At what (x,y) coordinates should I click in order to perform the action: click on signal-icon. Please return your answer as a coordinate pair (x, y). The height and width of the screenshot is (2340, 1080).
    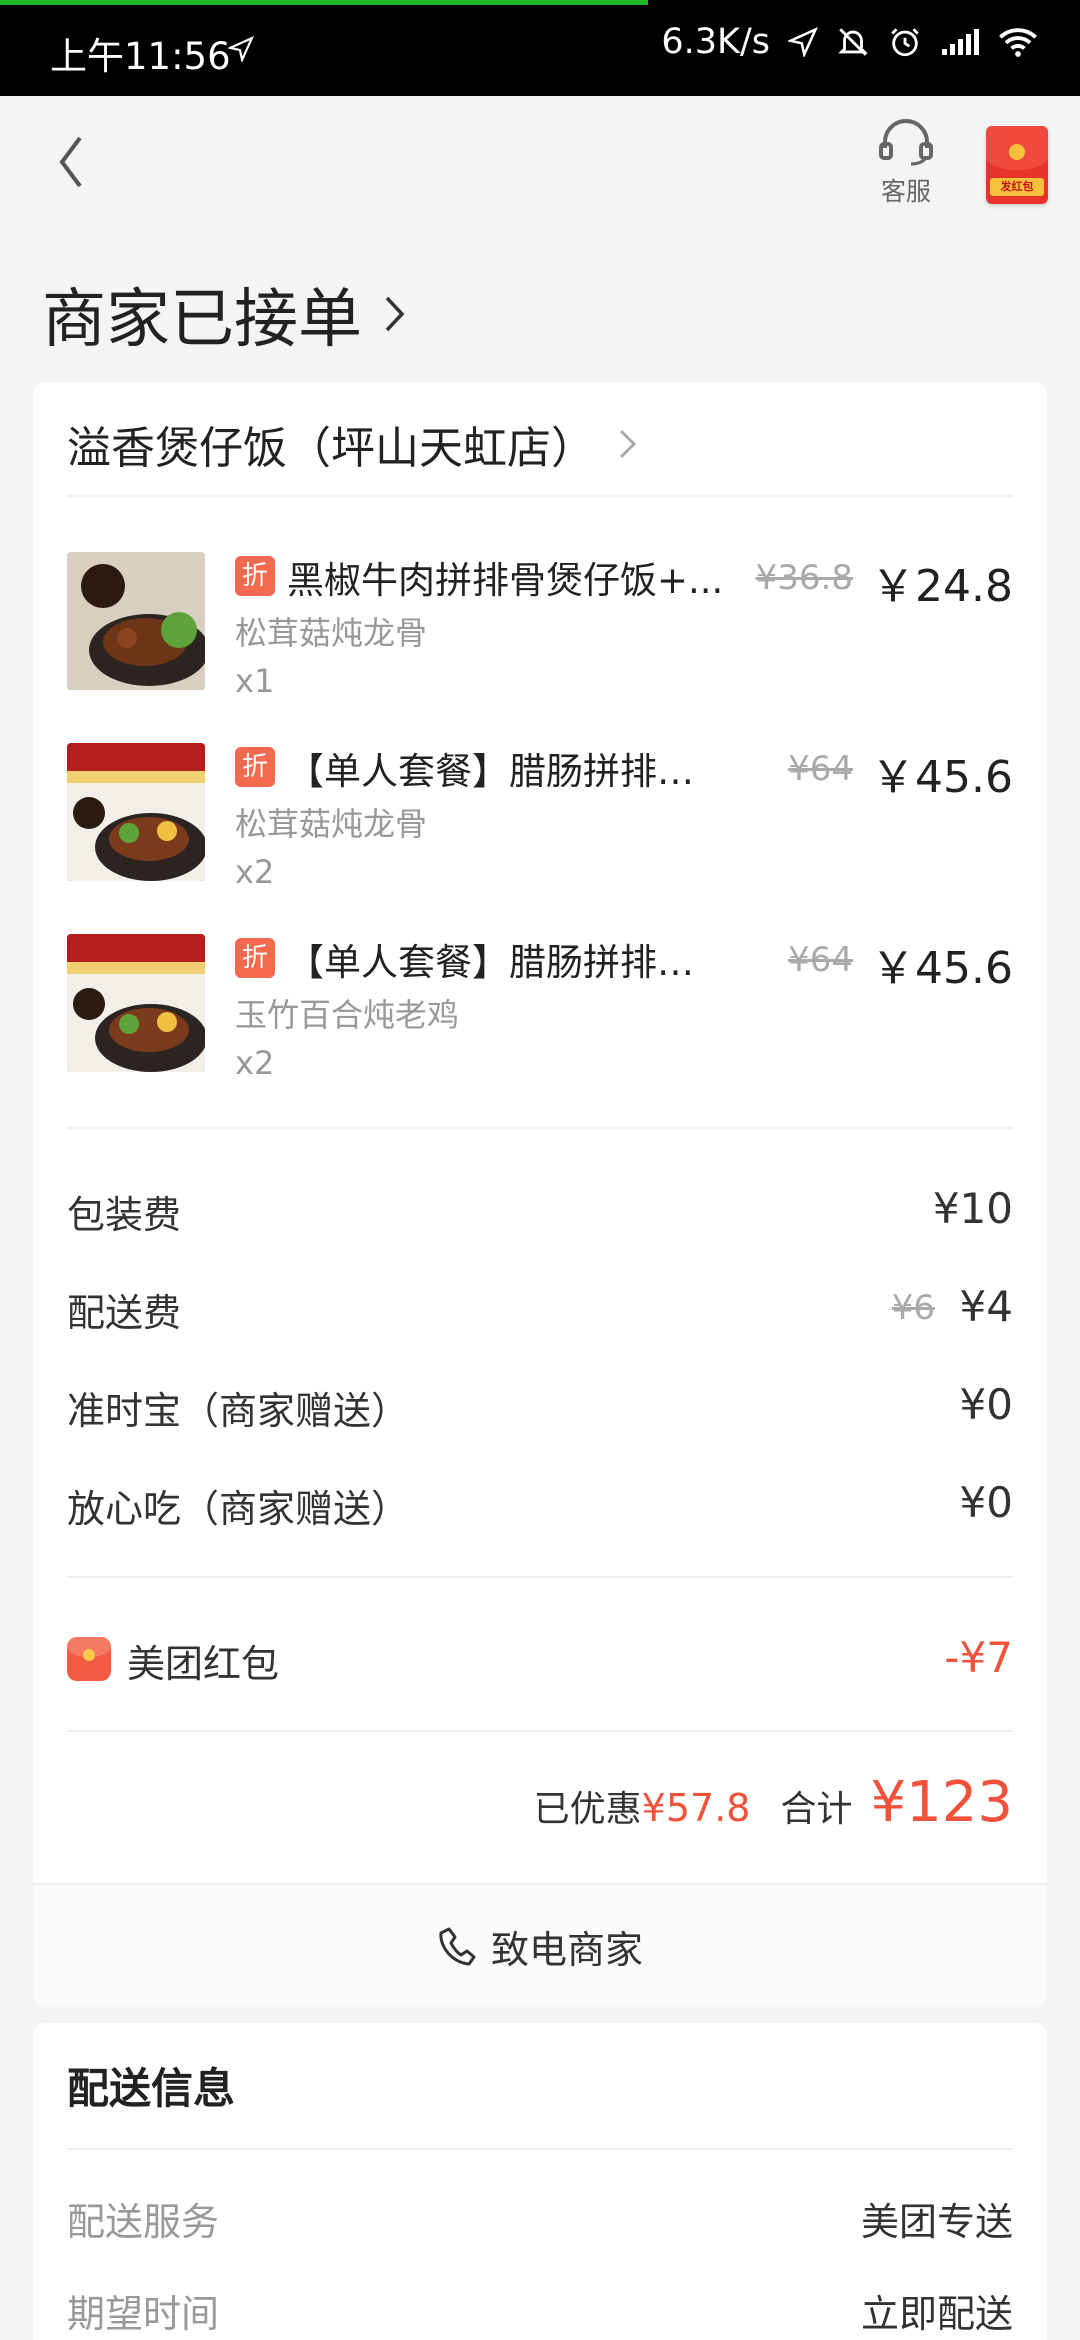
    Looking at the image, I should click on (960, 42).